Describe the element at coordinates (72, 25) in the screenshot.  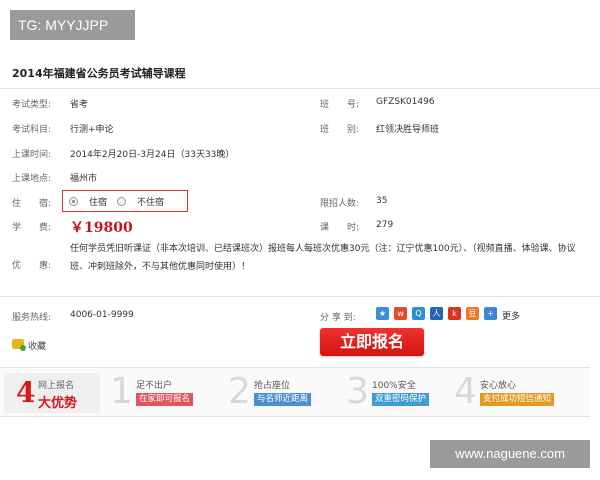
I see `watermark-top: TG: MYYJJPP` at that location.